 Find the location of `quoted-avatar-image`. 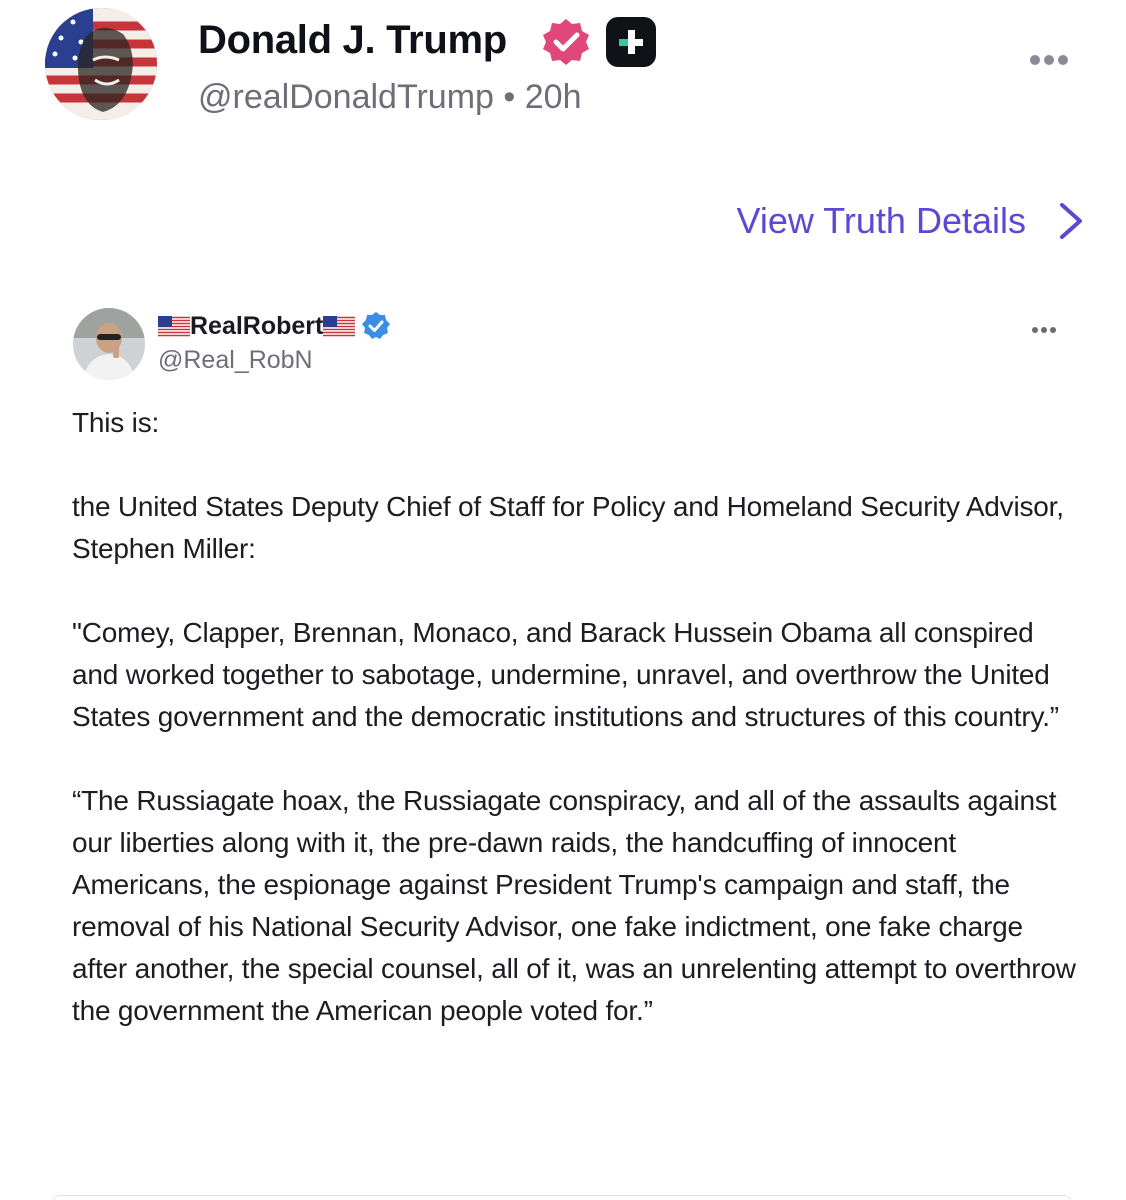

quoted-avatar-image is located at coordinates (109, 344).